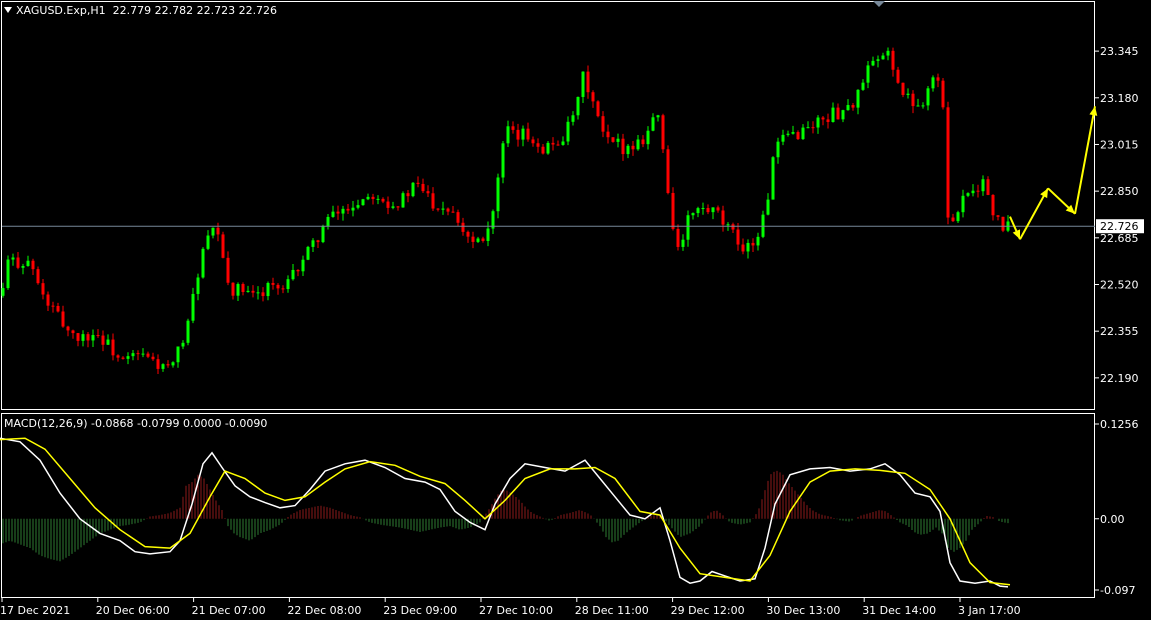  Describe the element at coordinates (1119, 226) in the screenshot. I see `current-price-label: 22.726` at that location.